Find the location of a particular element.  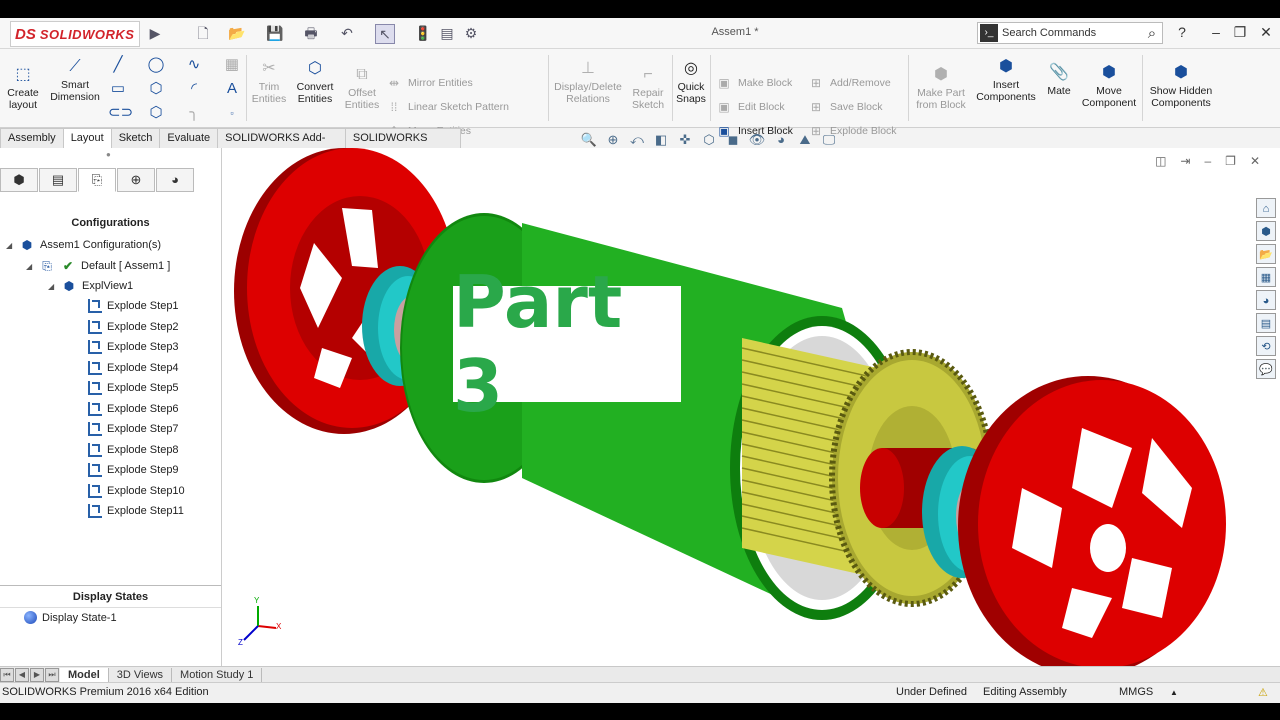

quick-snaps-button: ◎ Quick Snaps is located at coordinates (691, 82).